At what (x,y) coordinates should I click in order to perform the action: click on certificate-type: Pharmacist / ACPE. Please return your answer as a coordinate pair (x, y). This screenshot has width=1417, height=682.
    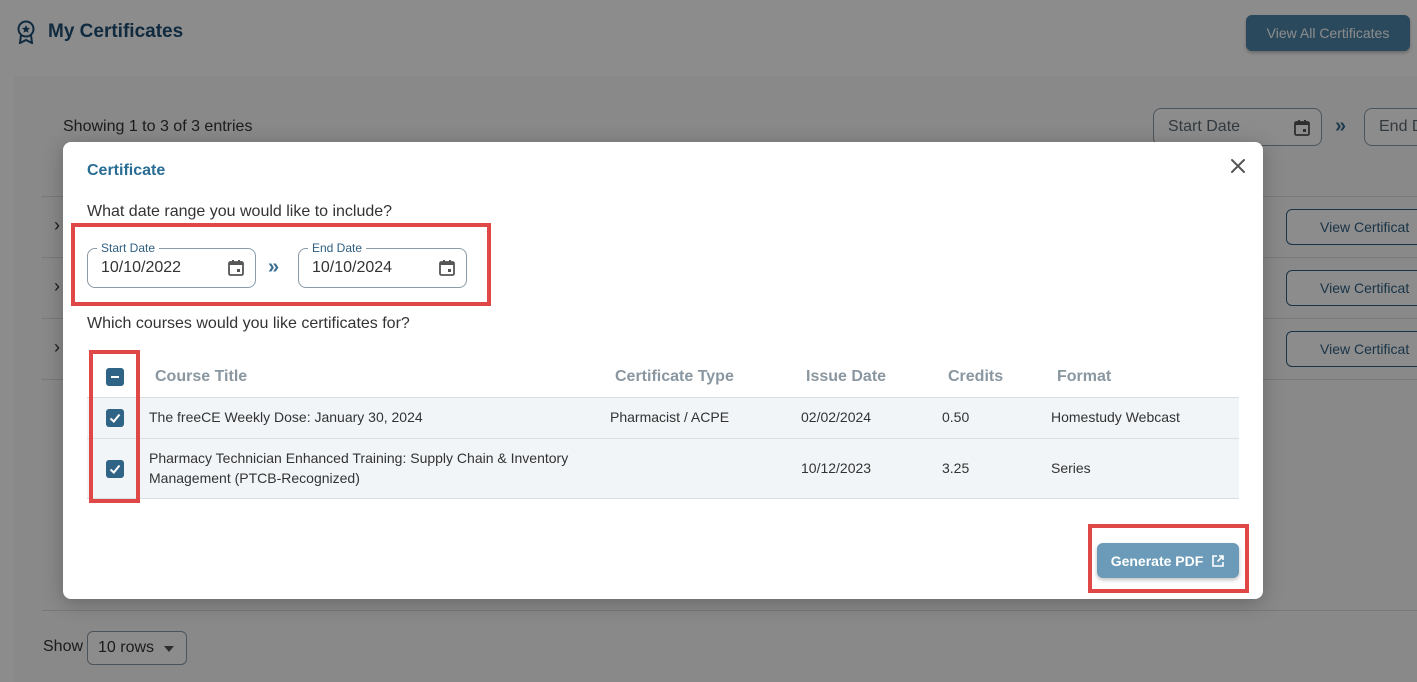
    Looking at the image, I should click on (670, 417).